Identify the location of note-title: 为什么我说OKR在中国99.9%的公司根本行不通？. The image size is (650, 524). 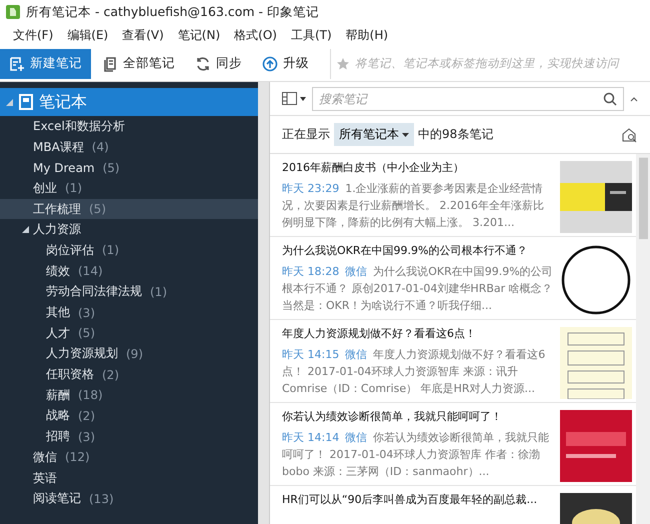
(405, 251).